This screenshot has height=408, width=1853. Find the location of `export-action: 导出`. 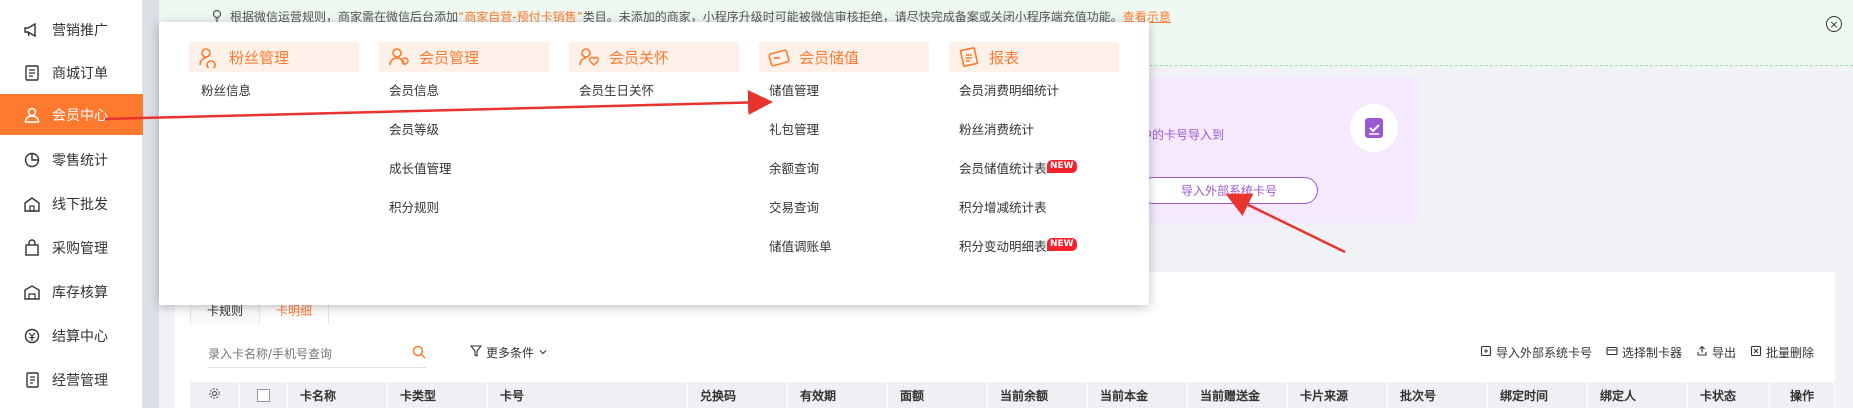

export-action: 导出 is located at coordinates (1716, 352).